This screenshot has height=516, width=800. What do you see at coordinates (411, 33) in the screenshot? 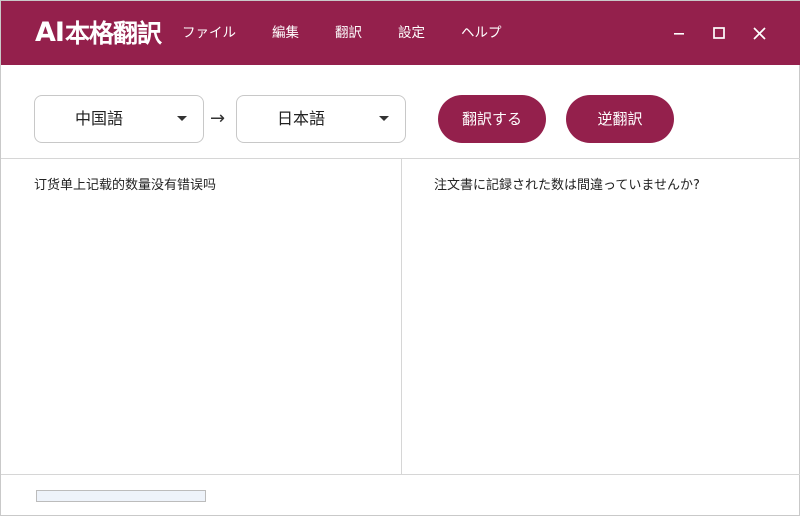
I see `menu-settings: 設定` at bounding box center [411, 33].